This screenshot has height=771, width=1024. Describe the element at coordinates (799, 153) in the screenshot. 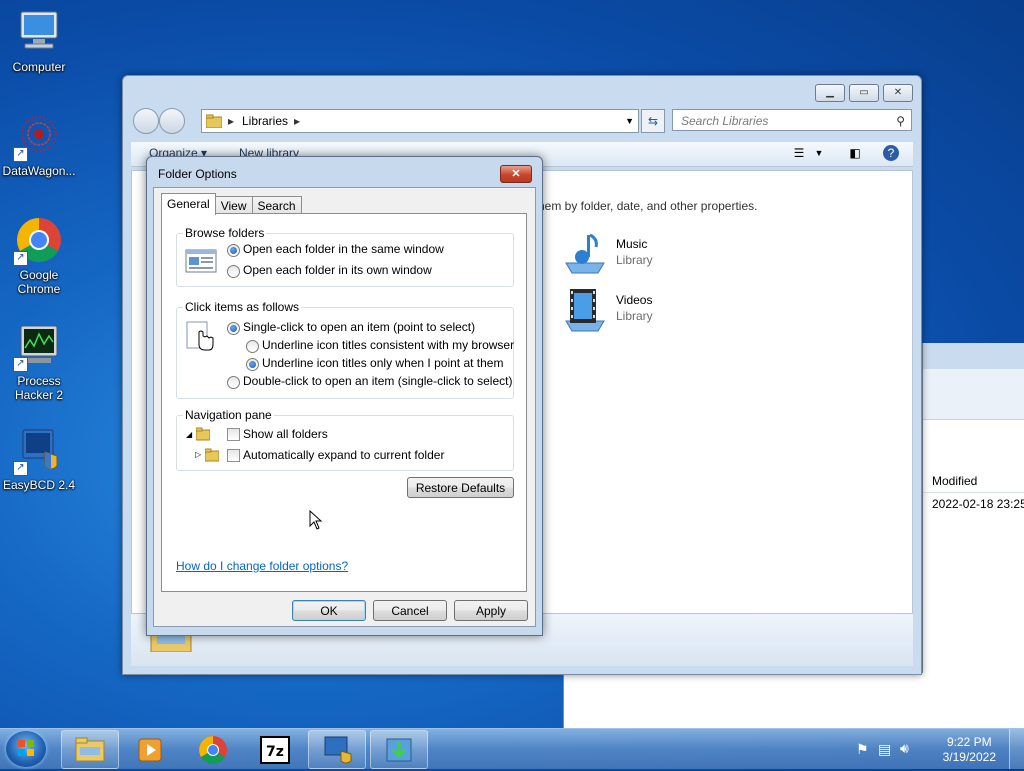

I see `view-options-icon: ☰` at that location.